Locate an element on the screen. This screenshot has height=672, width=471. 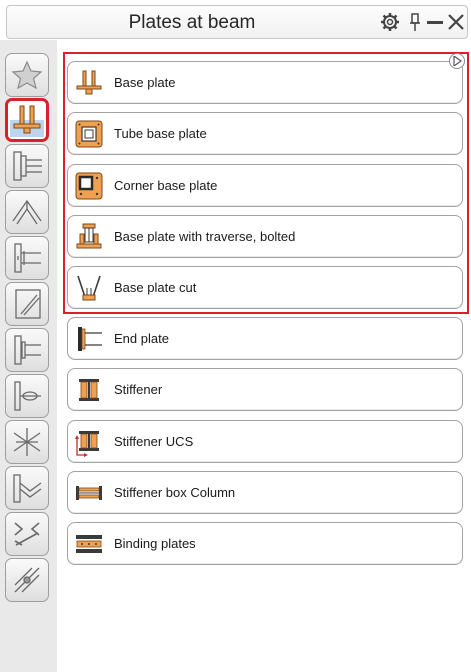
item-base-plate-cut: Base plate cut is located at coordinates (265, 287).